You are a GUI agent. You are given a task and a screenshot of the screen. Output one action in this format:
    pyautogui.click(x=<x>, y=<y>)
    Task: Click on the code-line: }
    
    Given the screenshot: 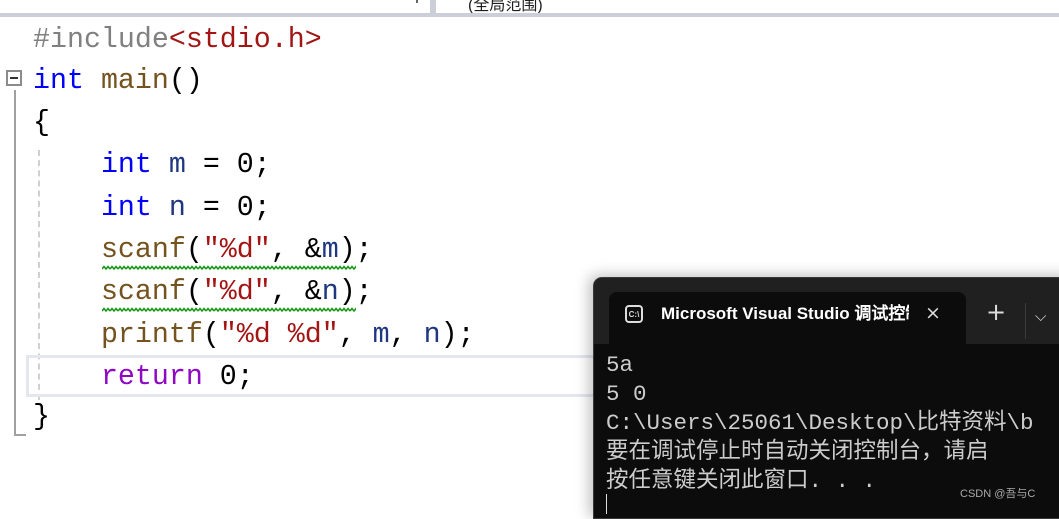 What is the action you would take?
    pyautogui.click(x=41, y=417)
    